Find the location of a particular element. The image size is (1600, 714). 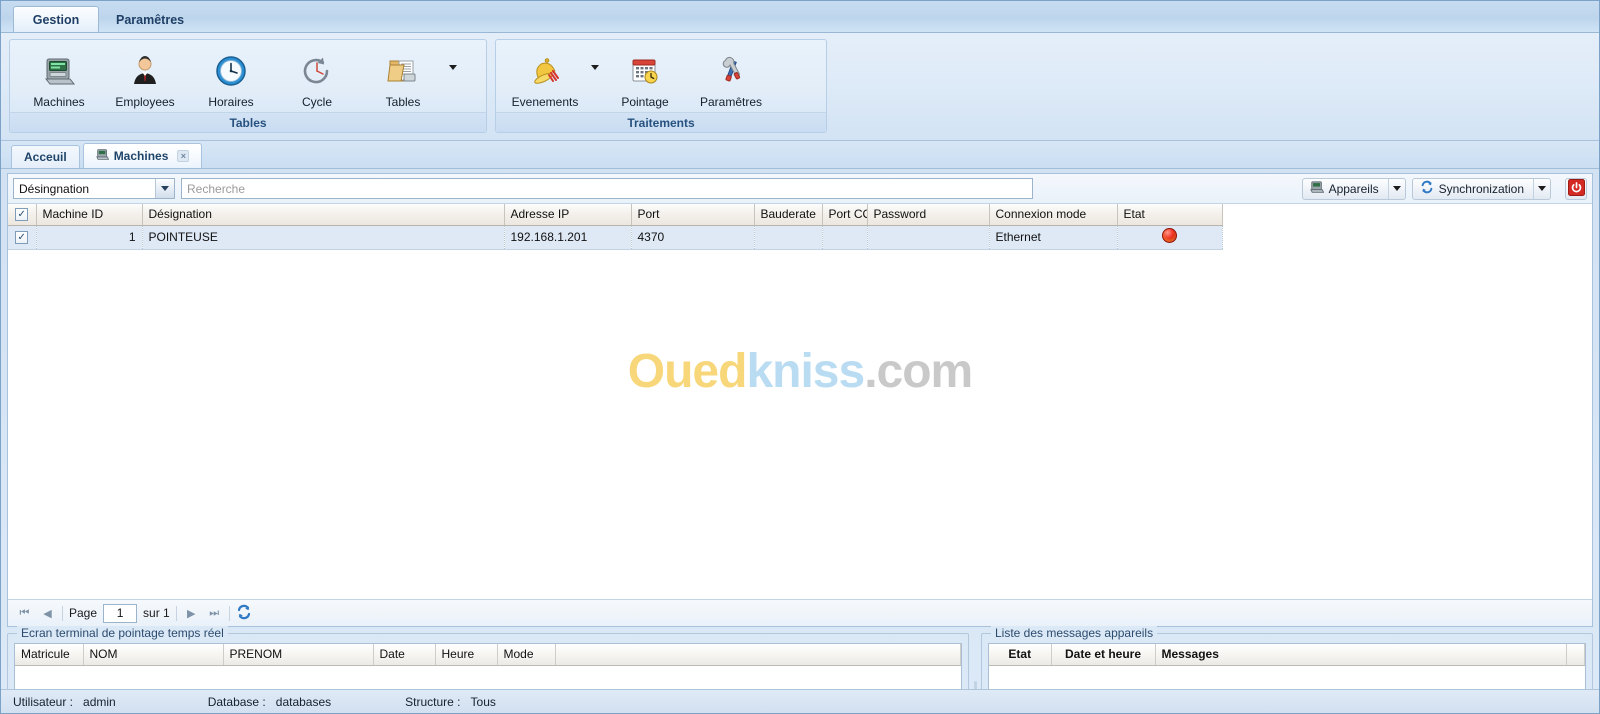

status-user-label: Utilisateur : is located at coordinates (43, 701).